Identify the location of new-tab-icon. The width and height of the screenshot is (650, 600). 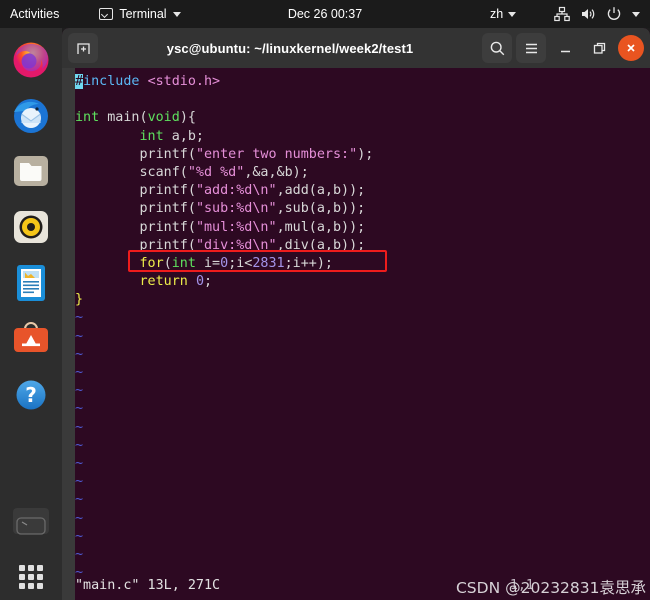
(83, 48).